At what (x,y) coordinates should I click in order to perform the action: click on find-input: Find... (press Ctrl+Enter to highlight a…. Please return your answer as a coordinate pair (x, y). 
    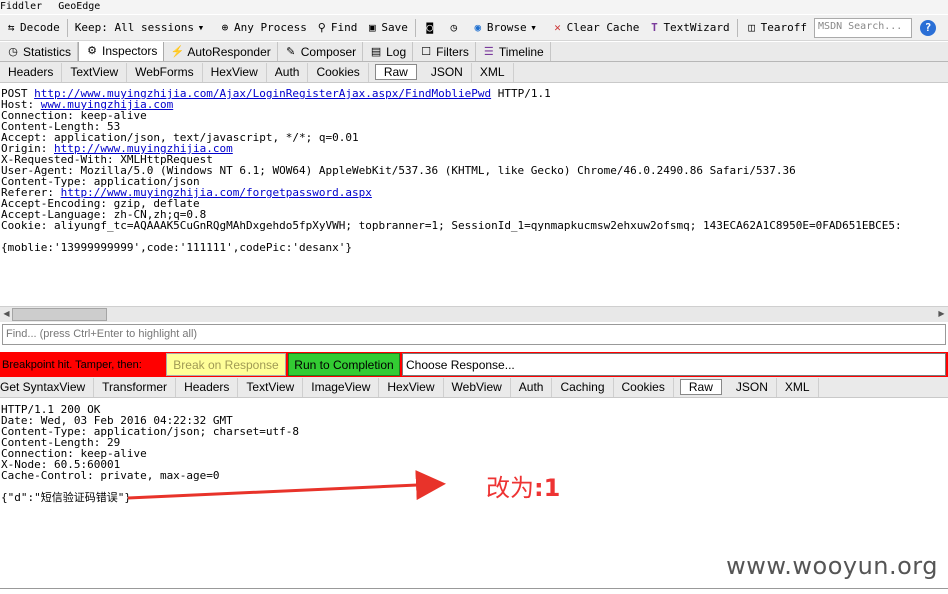
    Looking at the image, I should click on (474, 334).